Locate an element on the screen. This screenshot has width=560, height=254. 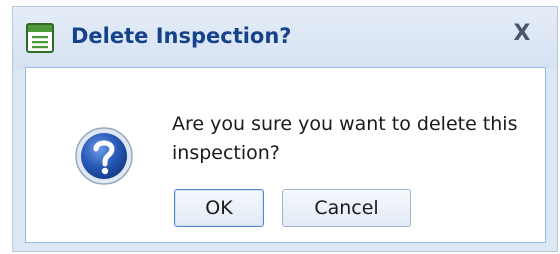
close-button: X is located at coordinates (522, 34).